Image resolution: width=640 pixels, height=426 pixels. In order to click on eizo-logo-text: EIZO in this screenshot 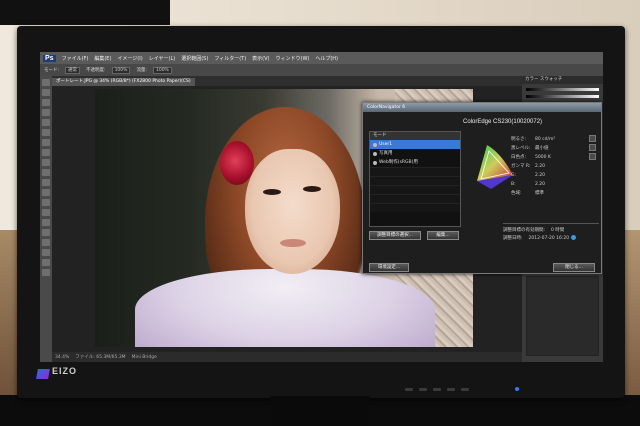, I will do `click(65, 371)`.